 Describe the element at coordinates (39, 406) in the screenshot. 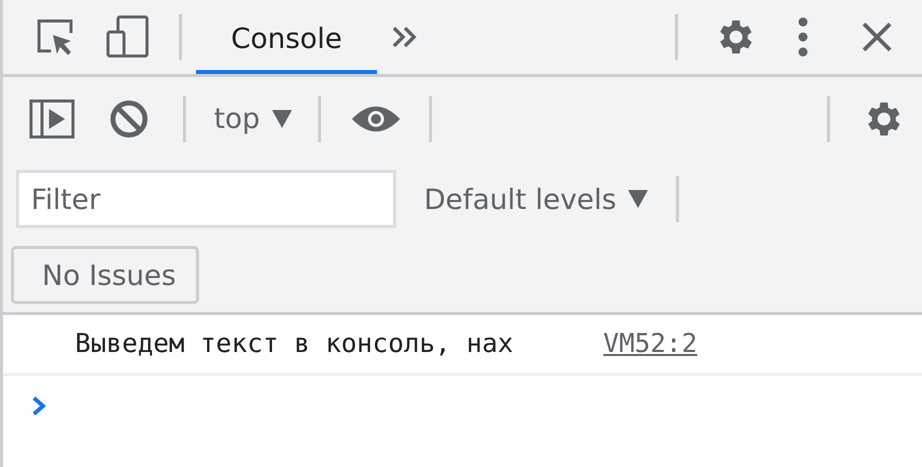

I see `prompt-chevron-icon` at that location.